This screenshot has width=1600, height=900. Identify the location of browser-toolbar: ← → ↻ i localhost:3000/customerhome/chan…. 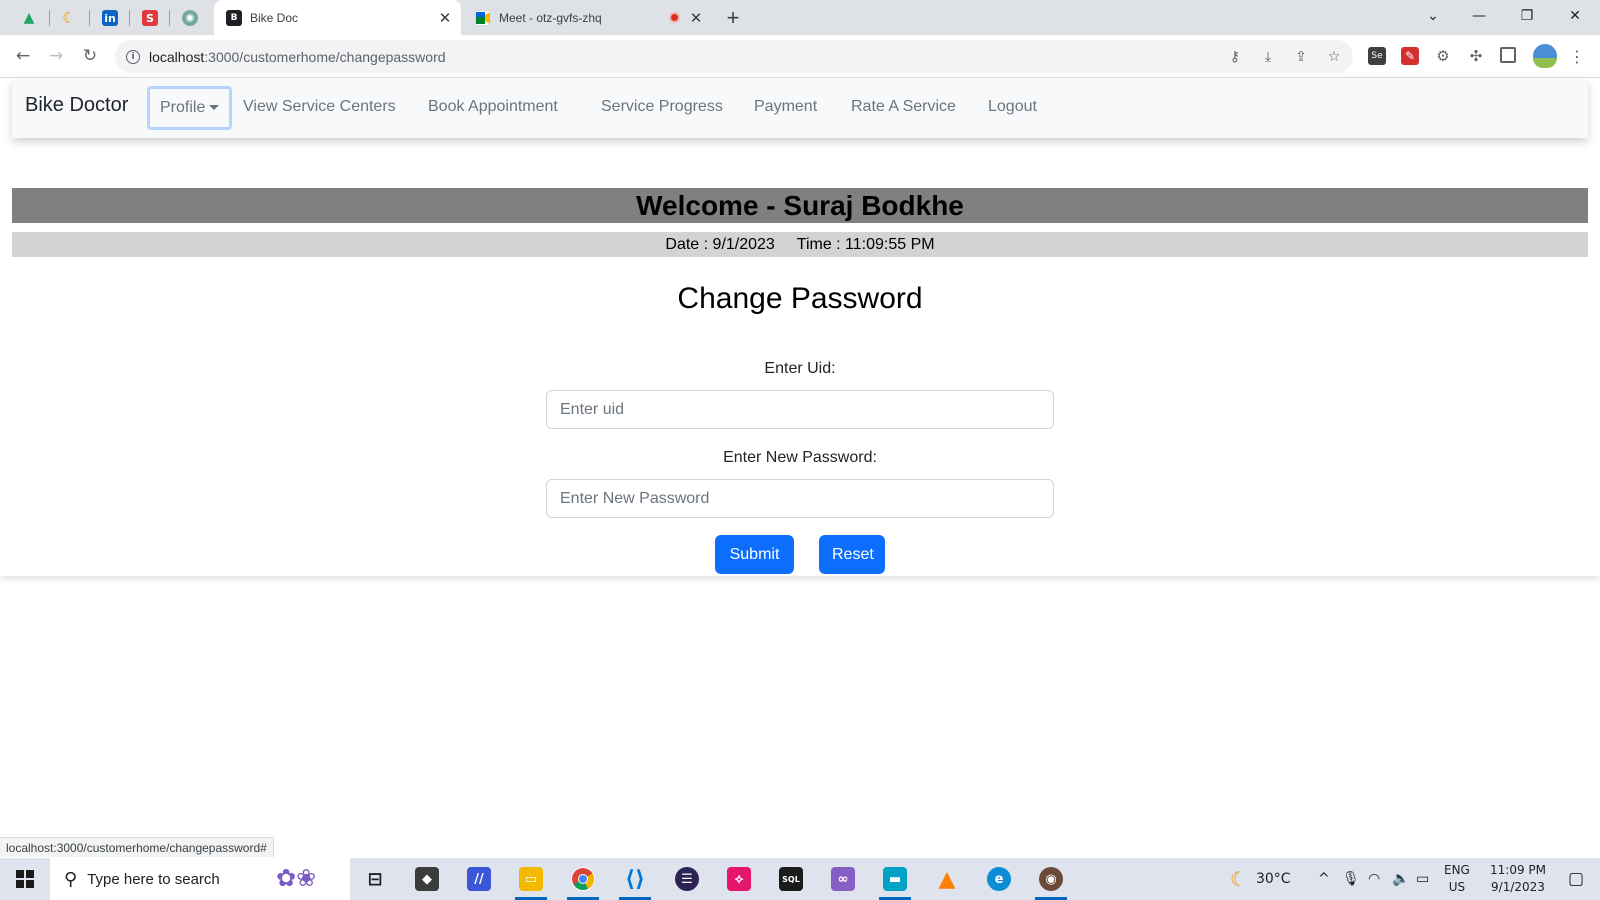
(800, 56).